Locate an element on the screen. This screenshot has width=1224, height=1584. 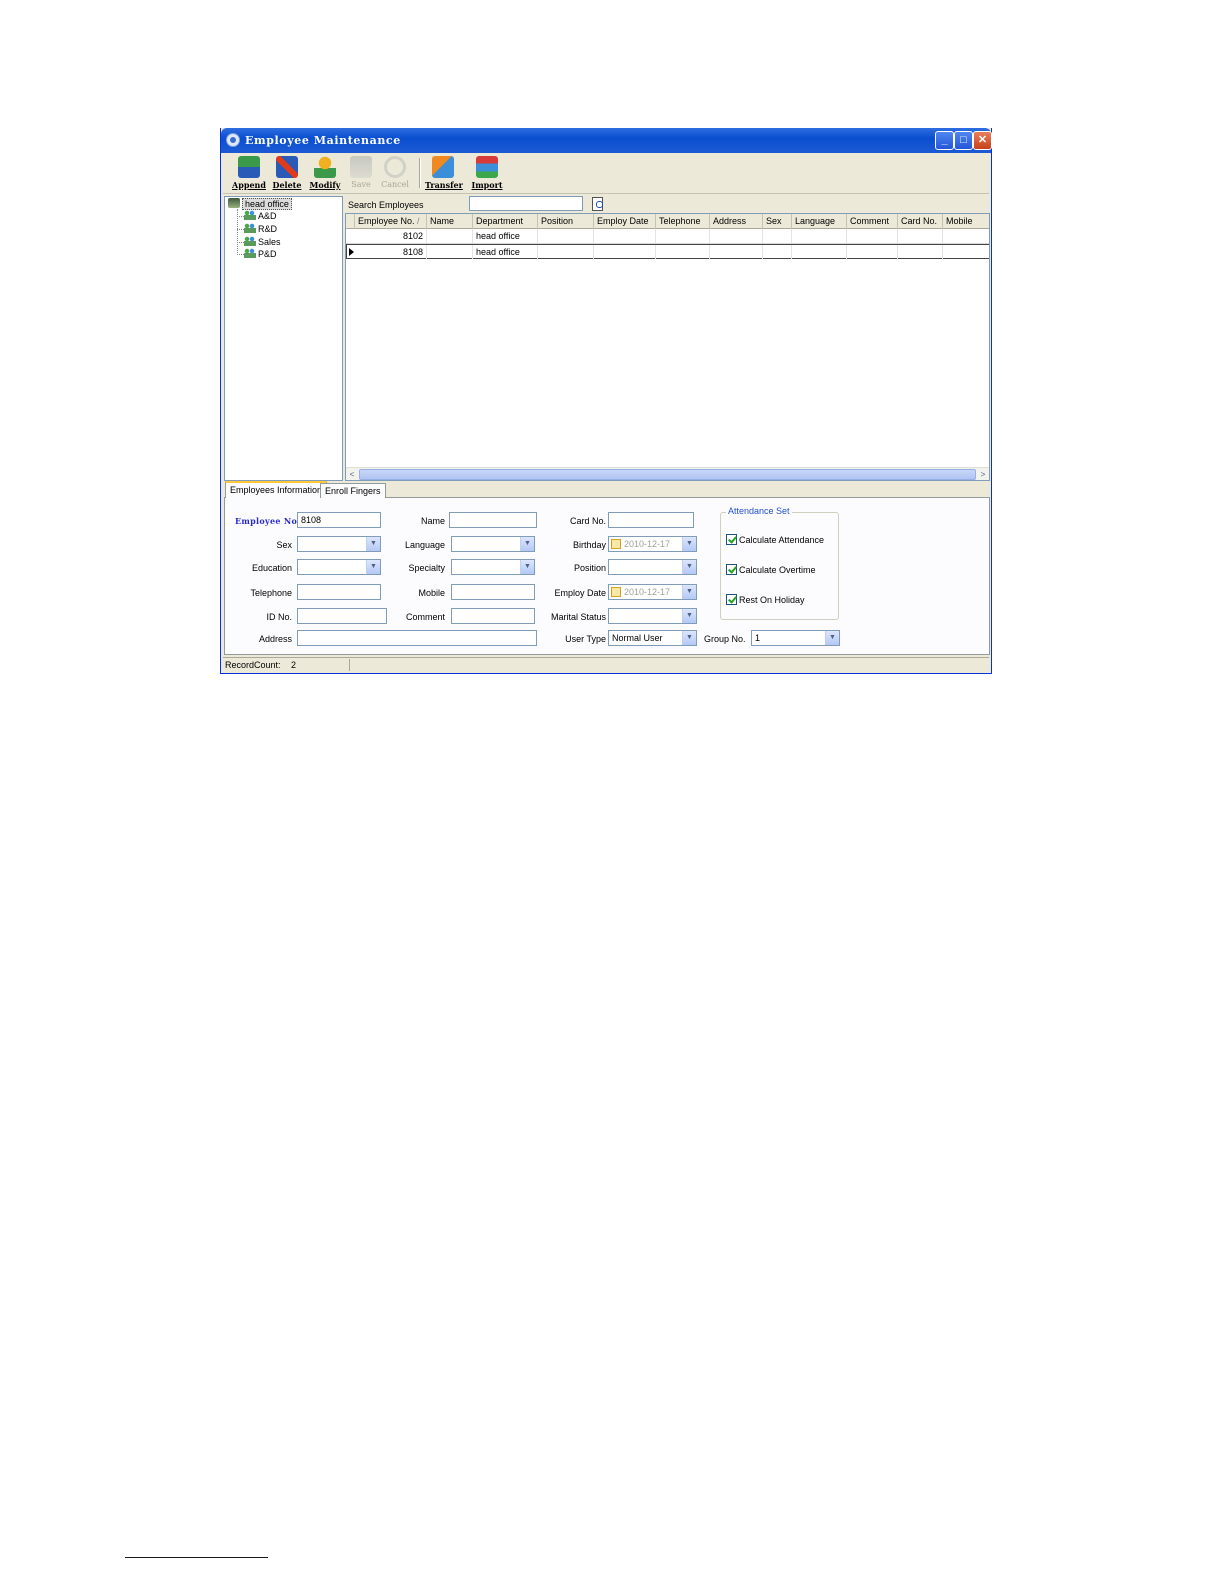
position-select: ▼ is located at coordinates (652, 567).